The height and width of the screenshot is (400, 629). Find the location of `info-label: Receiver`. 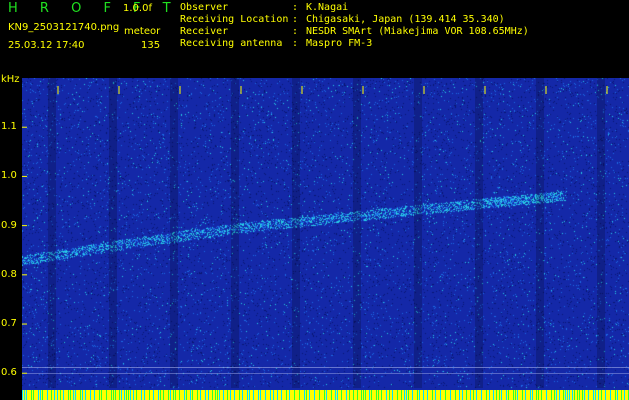

info-label: Receiver is located at coordinates (204, 31).